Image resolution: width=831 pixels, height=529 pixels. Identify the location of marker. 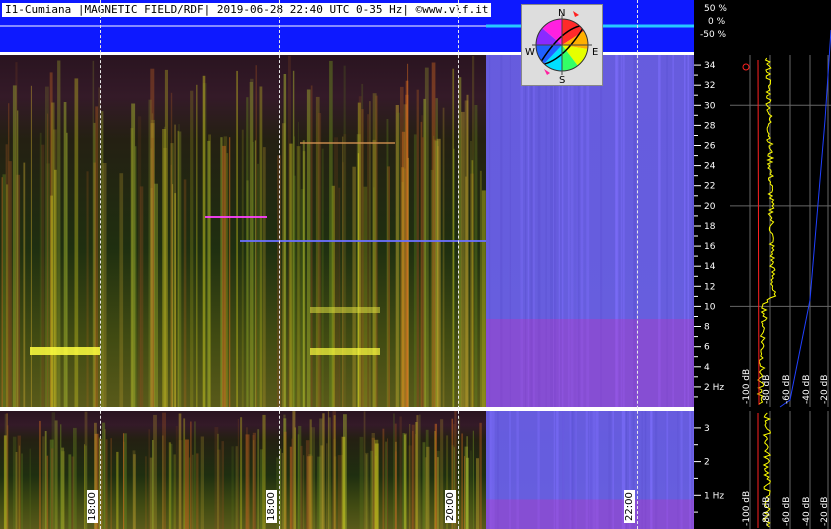
(746, 67).